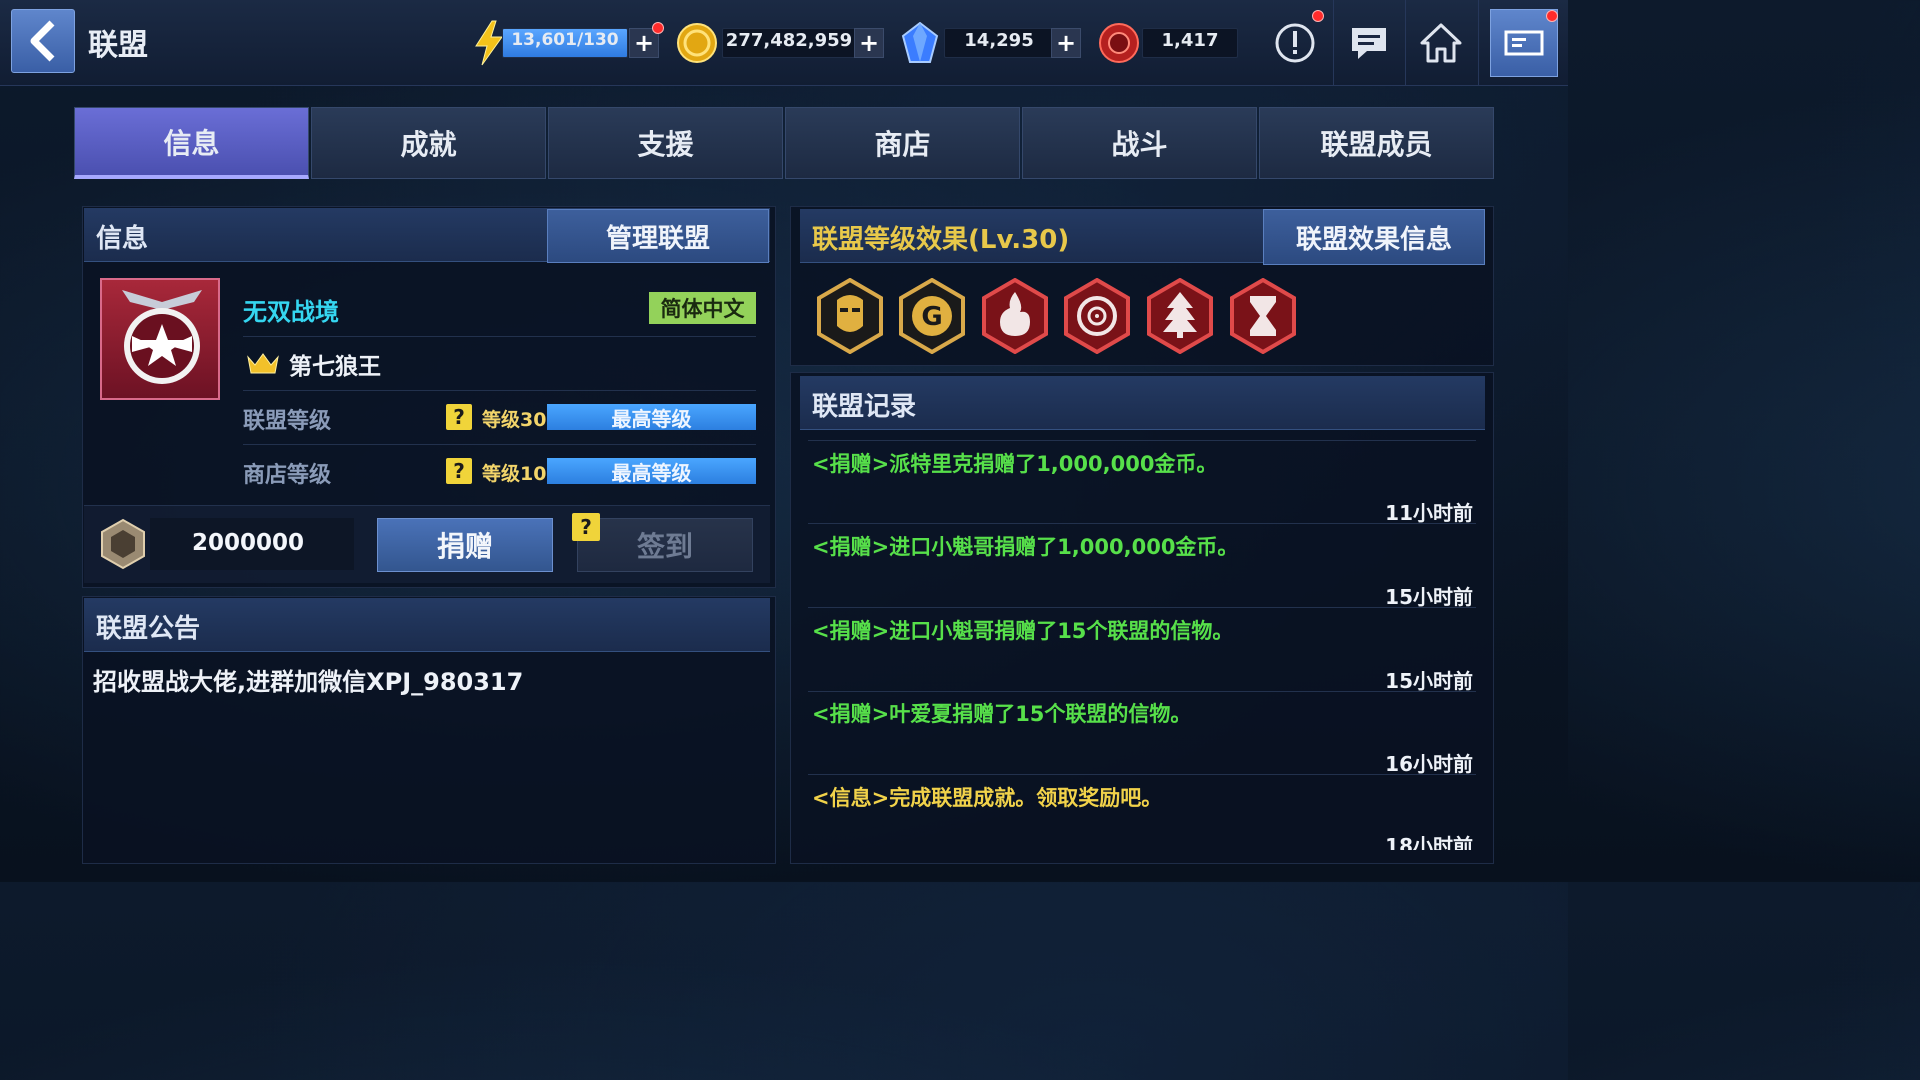  I want to click on crystal-value: 14,295, so click(999, 40).